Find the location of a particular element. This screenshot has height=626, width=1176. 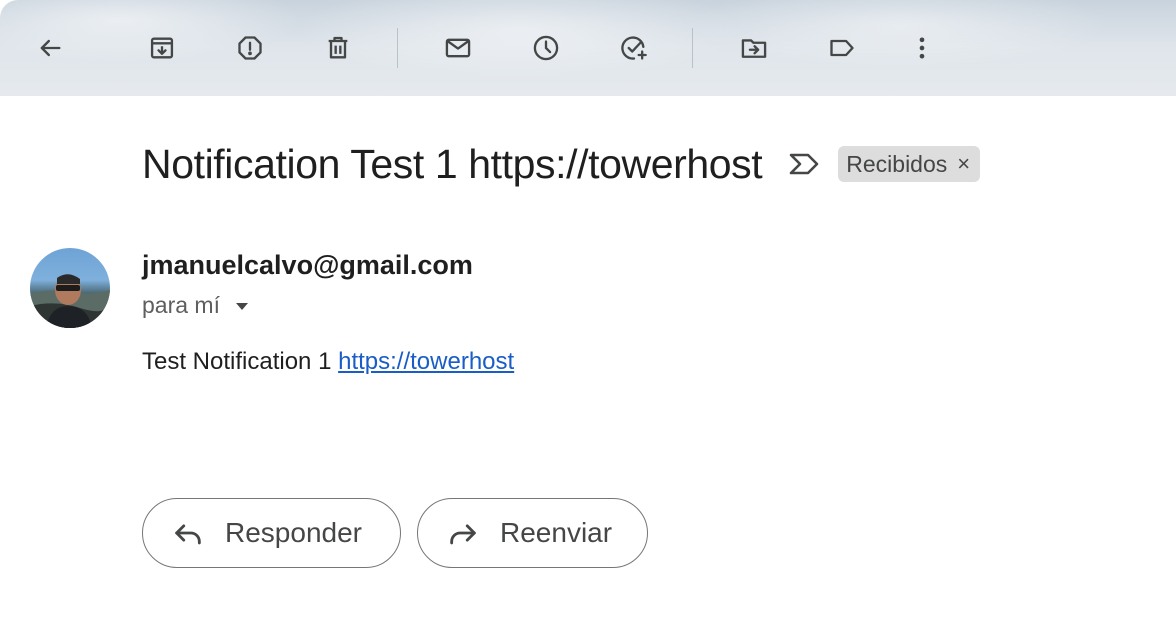

sender-email: jmanuelcalvo@gmail.com is located at coordinates (307, 265).